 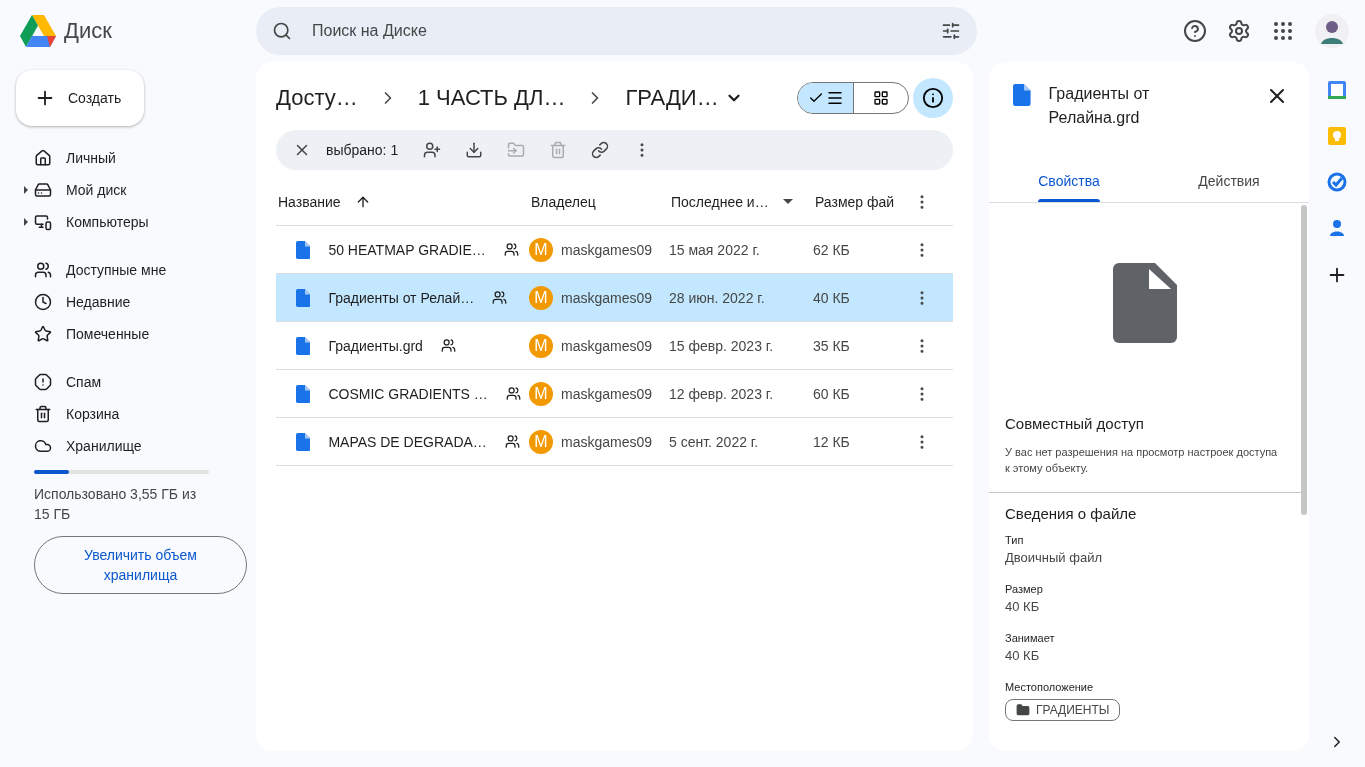 What do you see at coordinates (1071, 513) in the screenshot?
I see `section-heading: Сведения о файле` at bounding box center [1071, 513].